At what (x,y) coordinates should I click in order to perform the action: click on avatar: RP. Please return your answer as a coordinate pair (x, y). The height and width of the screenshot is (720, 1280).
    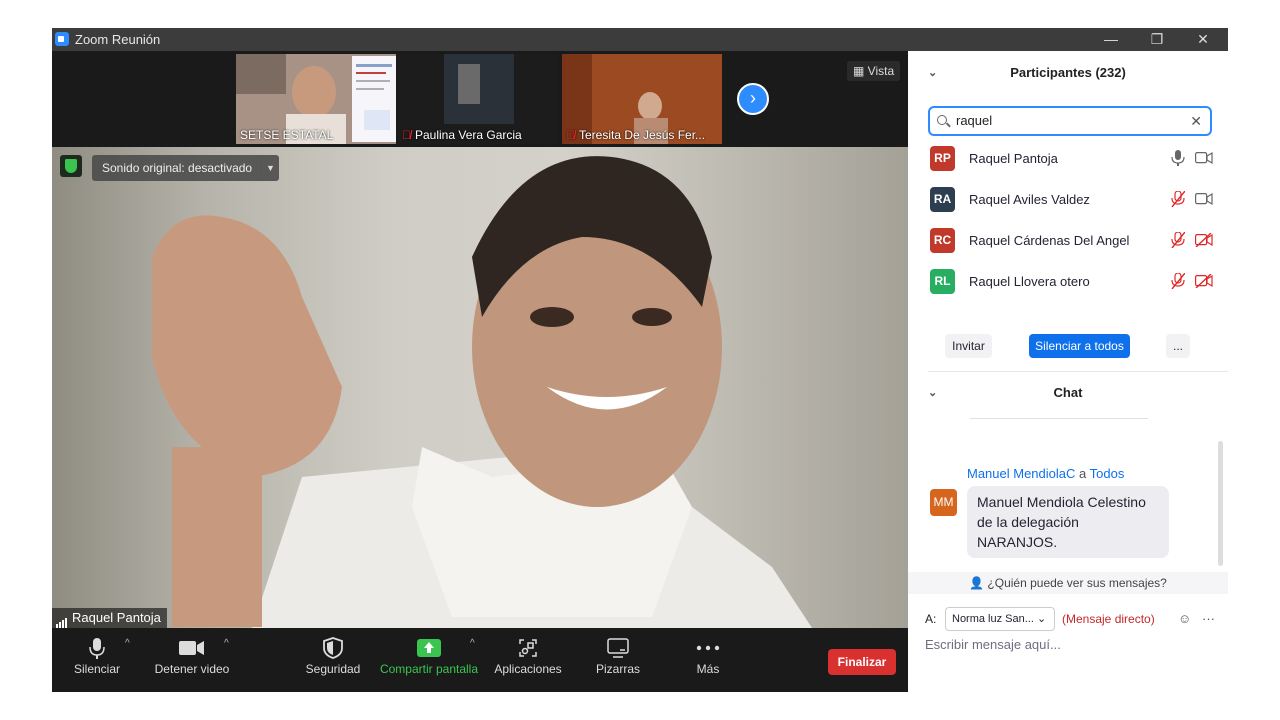
    Looking at the image, I should click on (942, 158).